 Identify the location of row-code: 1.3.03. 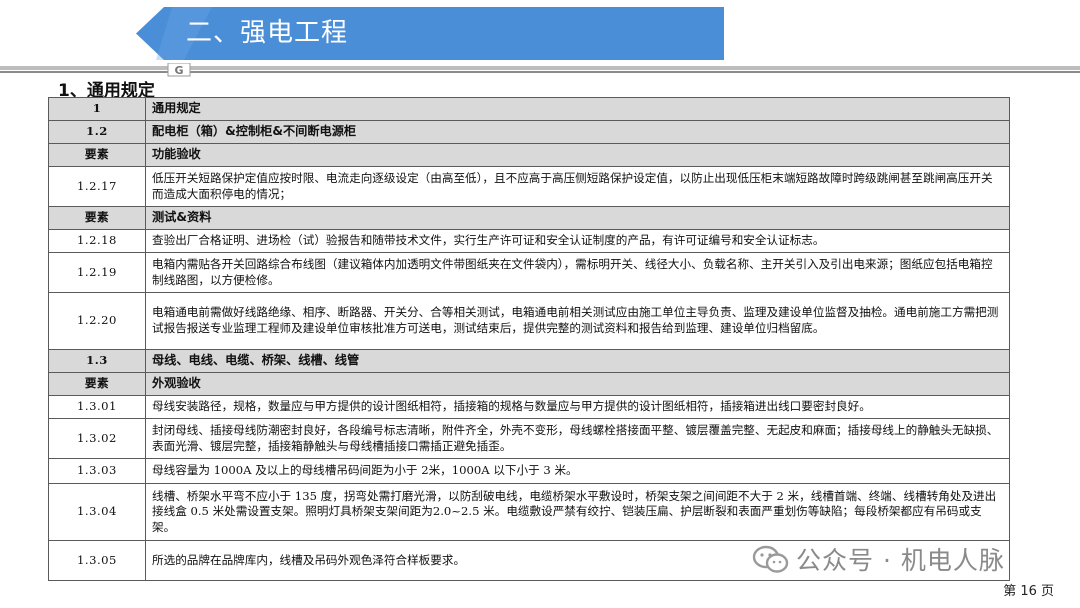
(97, 471).